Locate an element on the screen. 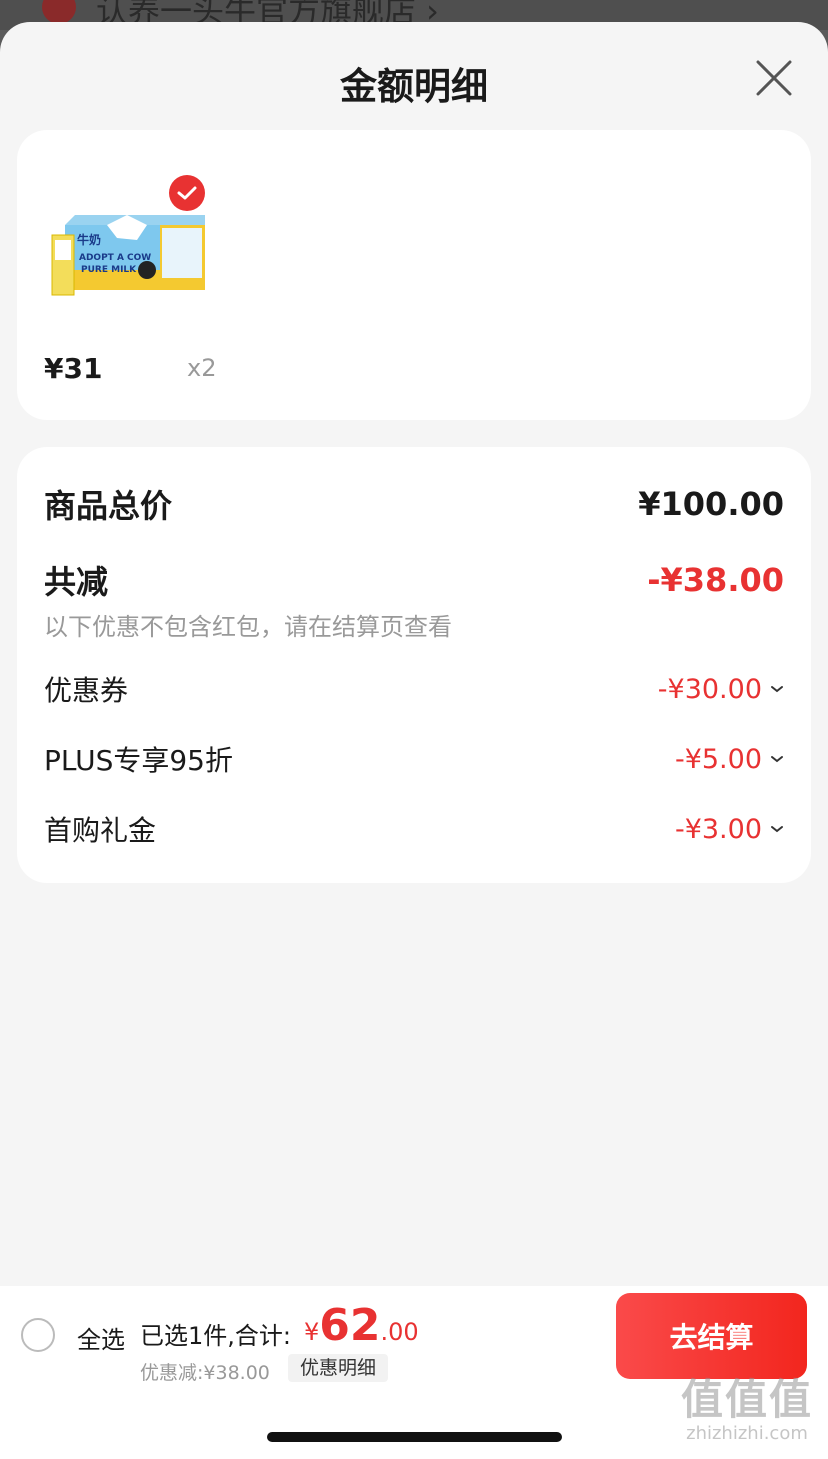 This screenshot has width=828, height=1459. discount-row-coupon: 优惠券 -¥30.00 is located at coordinates (414, 689).